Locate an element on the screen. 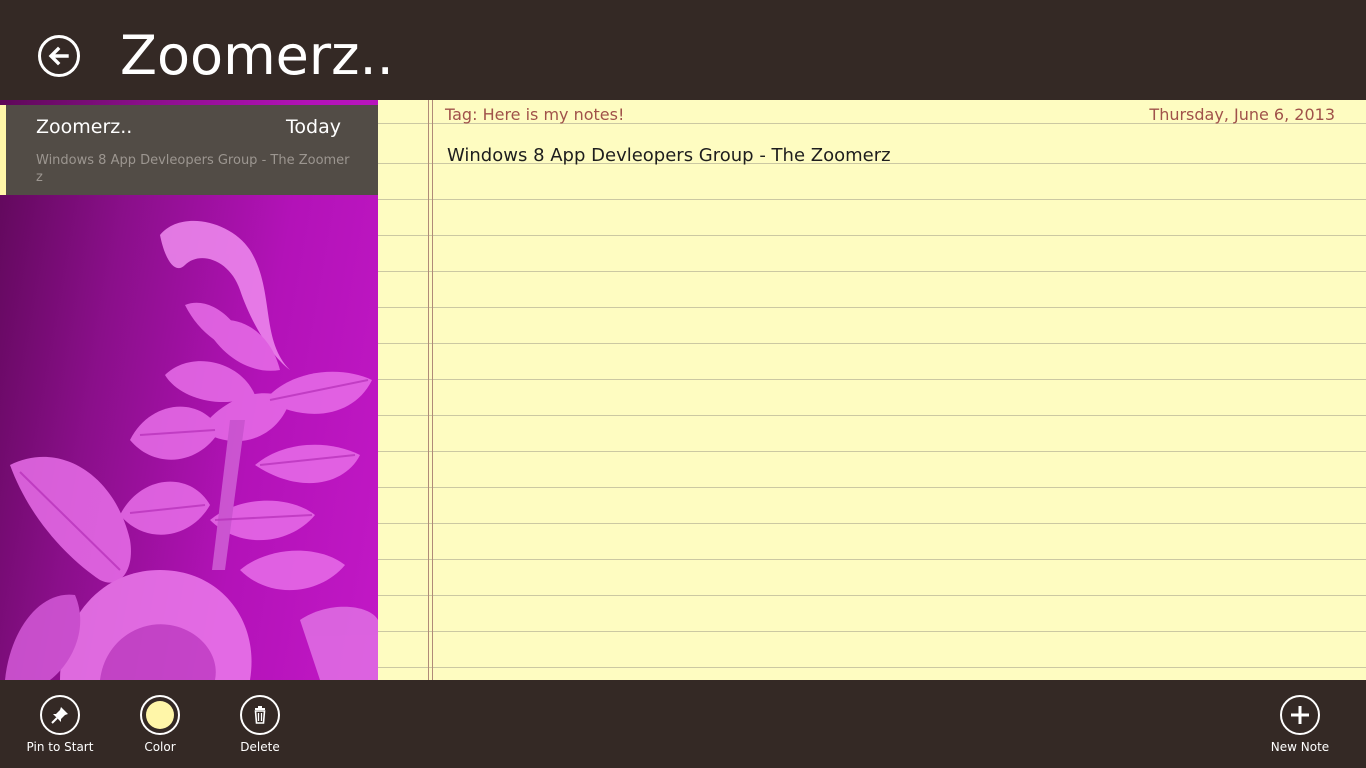 The image size is (1366, 768). new-note-label: New Note is located at coordinates (1300, 747).